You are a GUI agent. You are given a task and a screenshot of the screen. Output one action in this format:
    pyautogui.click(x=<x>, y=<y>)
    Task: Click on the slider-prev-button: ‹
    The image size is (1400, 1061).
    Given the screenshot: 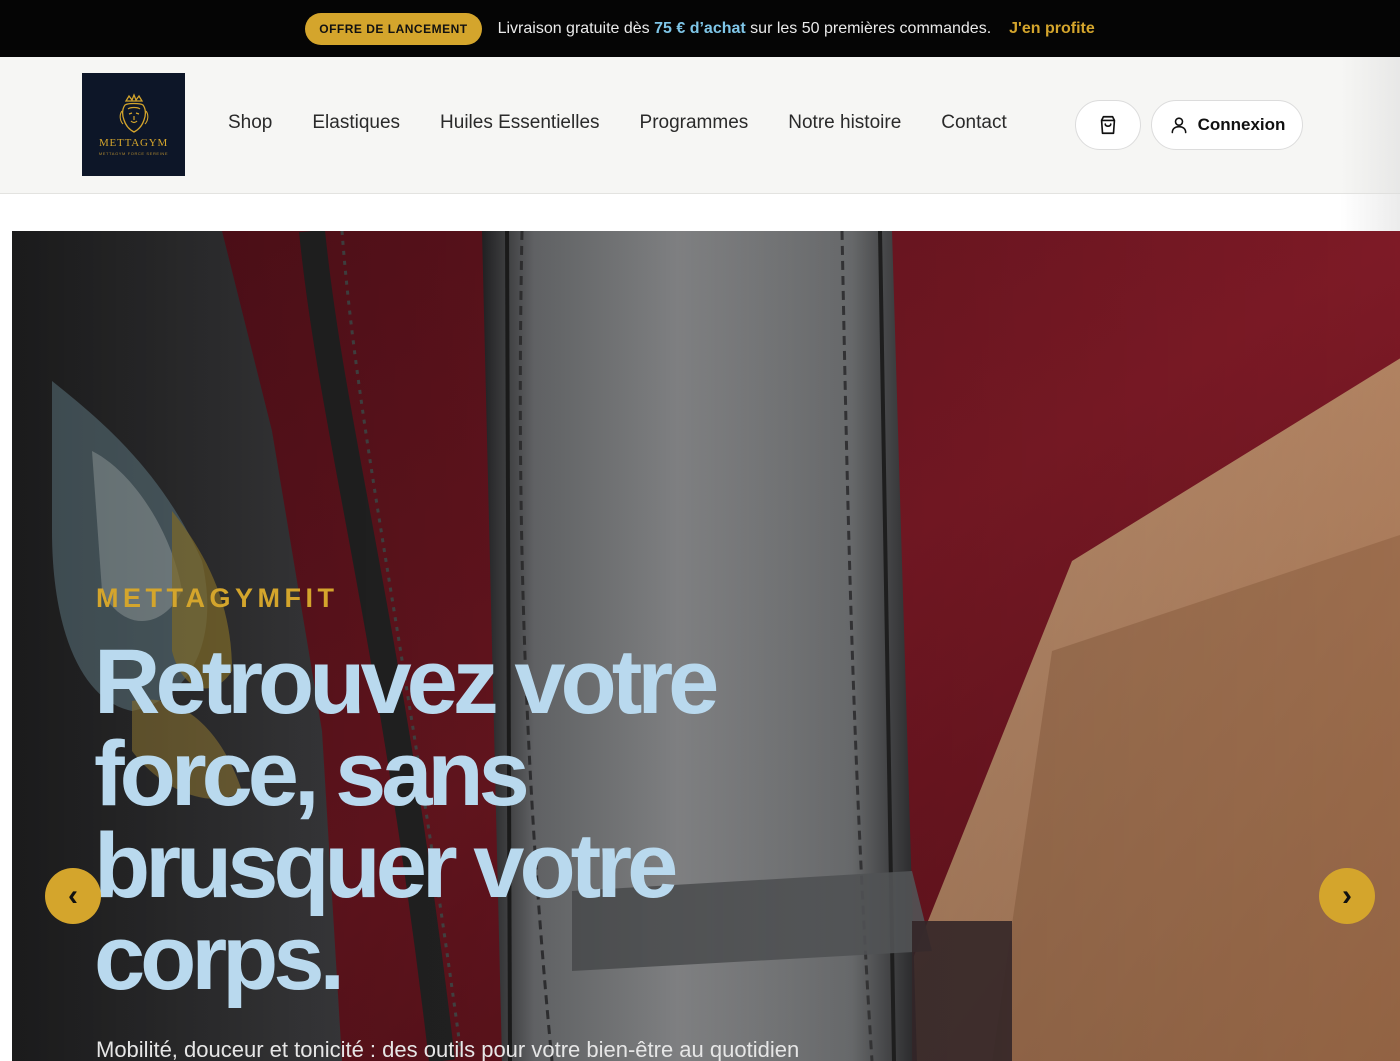 What is the action you would take?
    pyautogui.click(x=73, y=896)
    